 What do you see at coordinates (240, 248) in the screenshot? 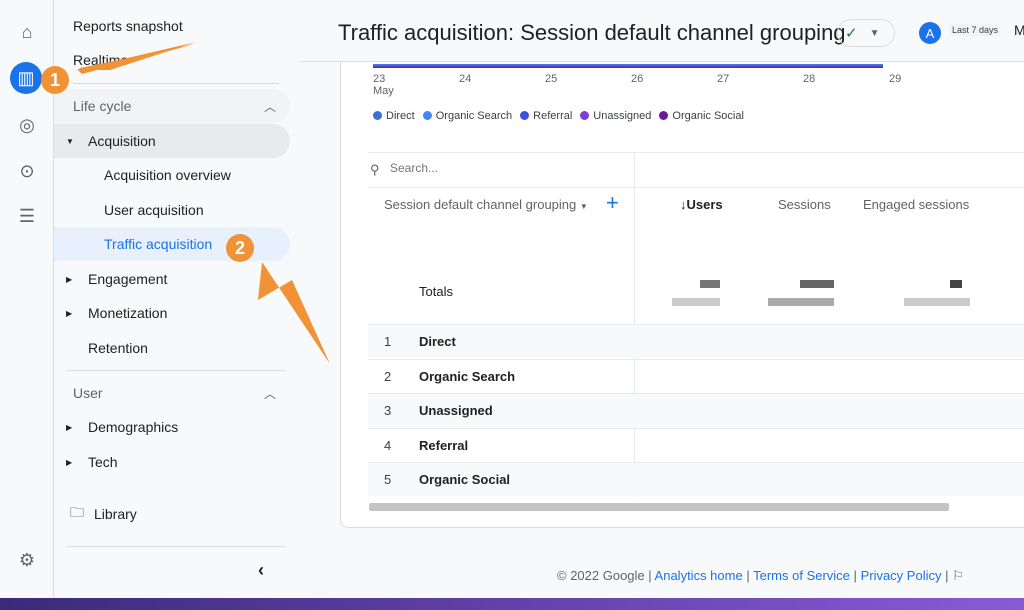
I see `step-badge-2: 2` at bounding box center [240, 248].